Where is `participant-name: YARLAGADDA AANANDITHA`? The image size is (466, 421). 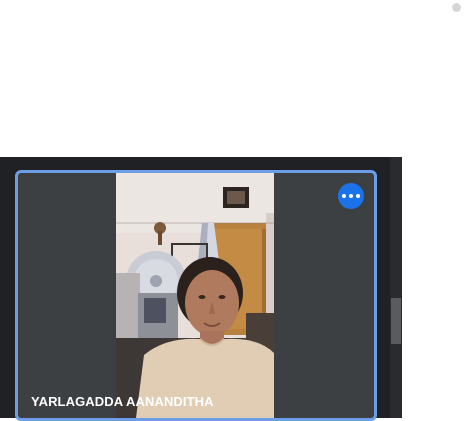
participant-name: YARLAGADDA AANANDITHA is located at coordinates (122, 401).